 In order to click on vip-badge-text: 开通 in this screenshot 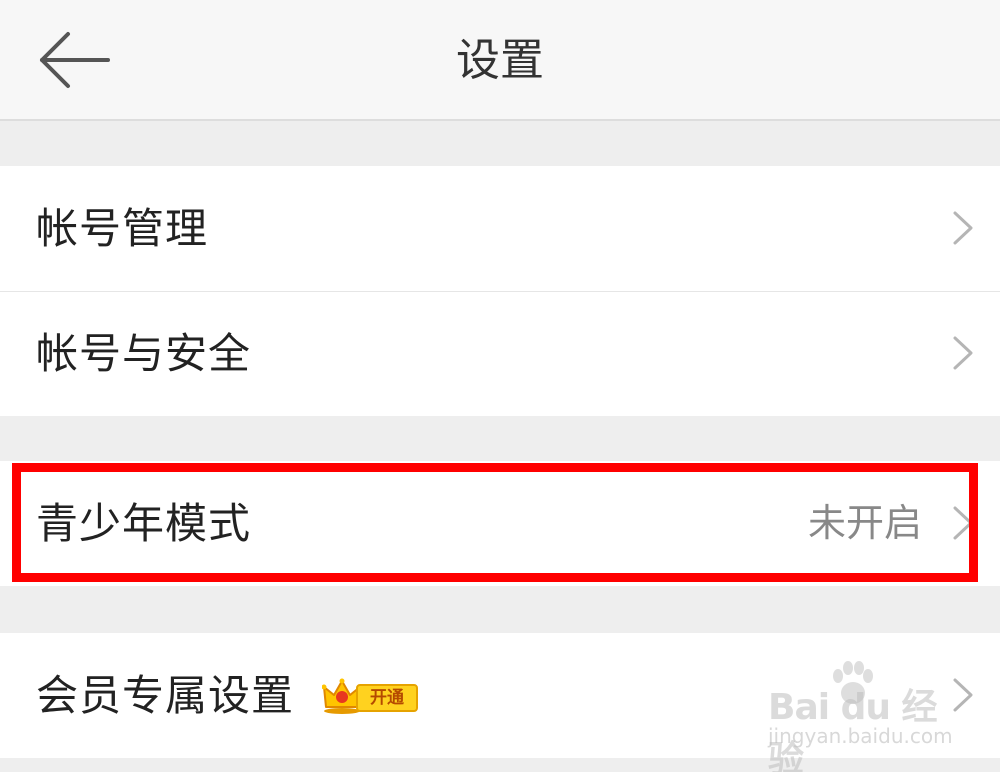, I will do `click(387, 698)`.